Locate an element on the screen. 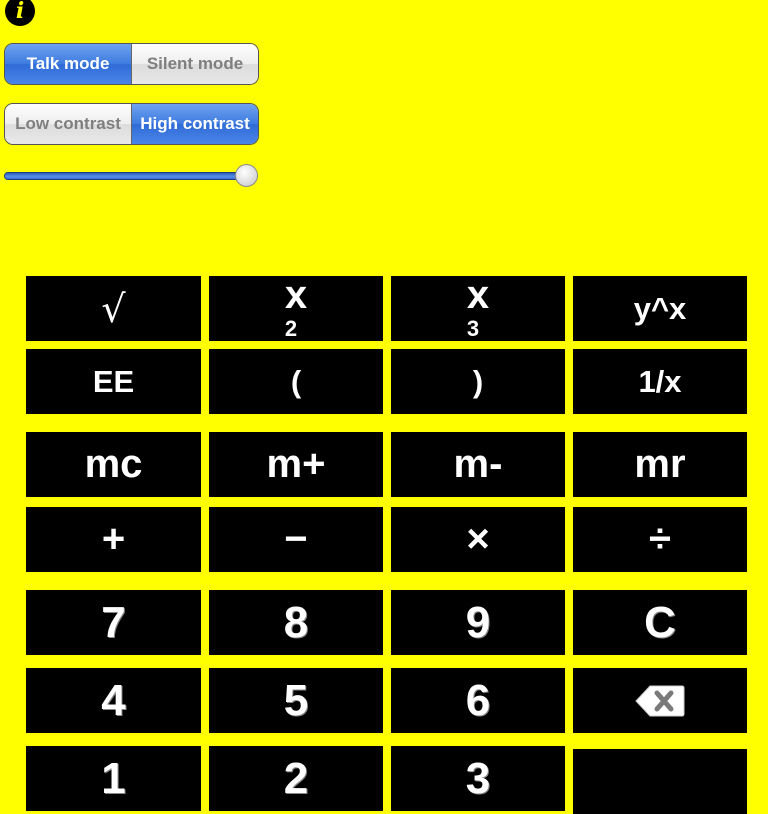 The image size is (768, 814). digit-5-key: 5 is located at coordinates (296, 700).